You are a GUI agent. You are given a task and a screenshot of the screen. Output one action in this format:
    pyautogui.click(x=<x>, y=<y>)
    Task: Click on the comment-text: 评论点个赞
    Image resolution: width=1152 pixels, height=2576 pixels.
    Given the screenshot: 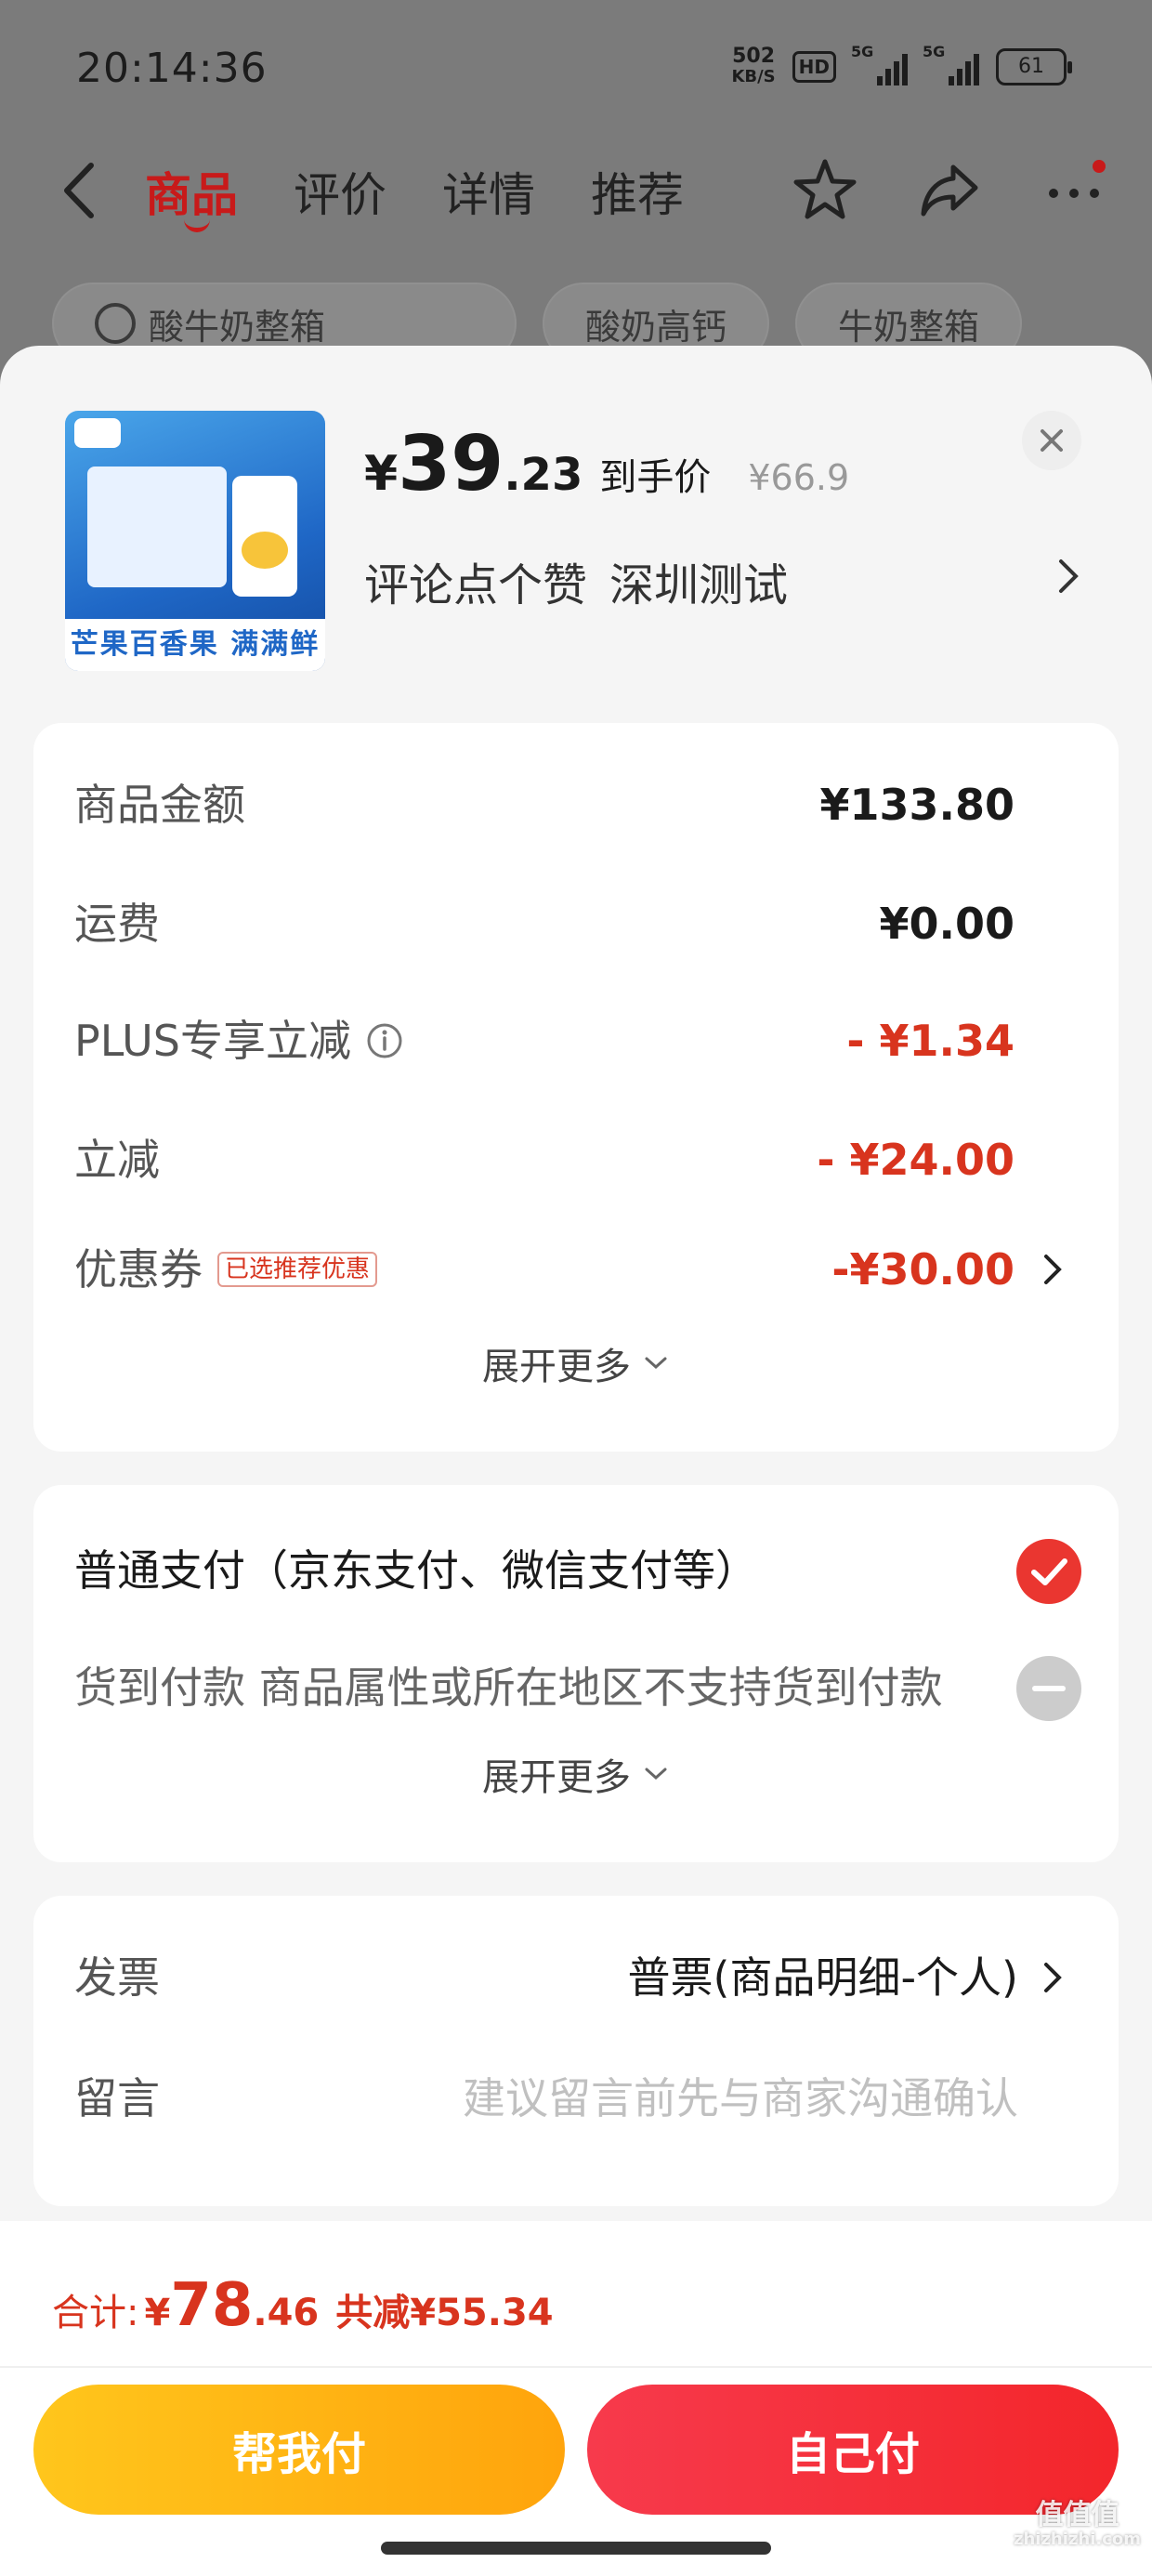 What is the action you would take?
    pyautogui.click(x=476, y=585)
    